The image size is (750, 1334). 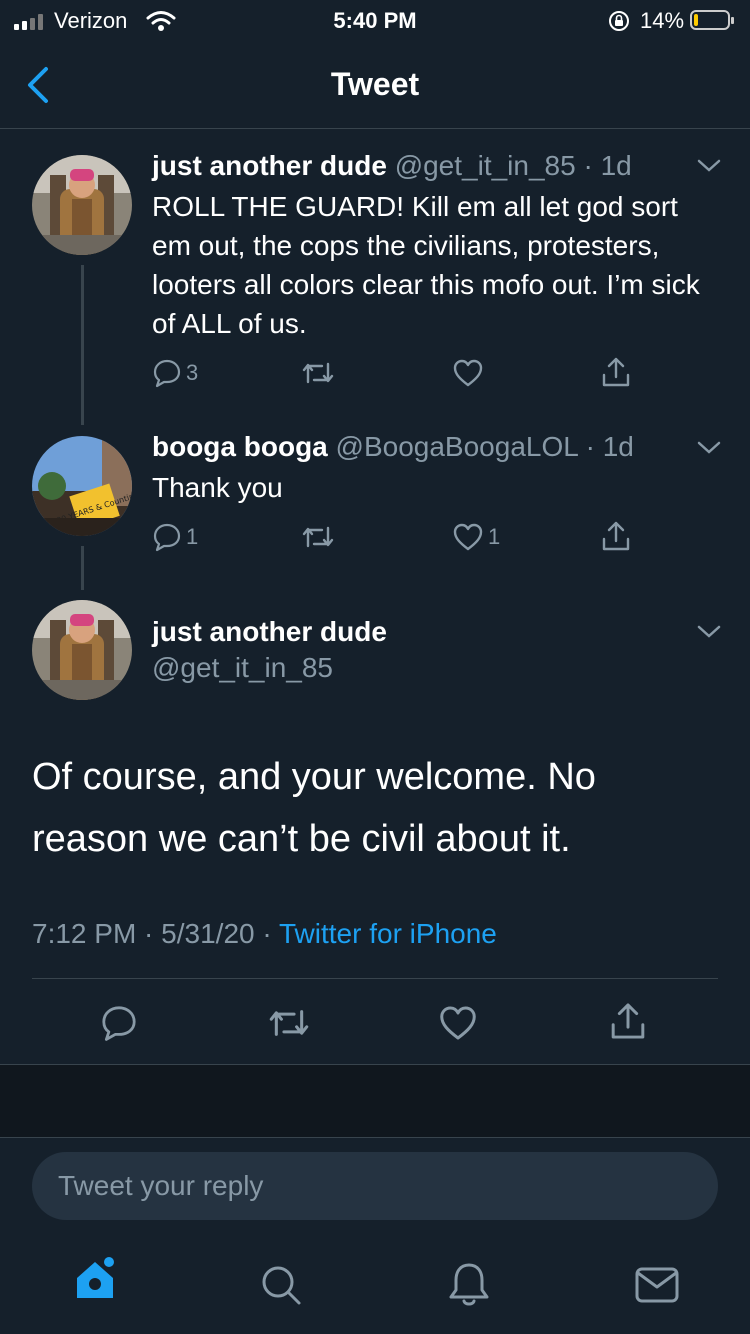 I want to click on tweet-header: just another dude @get_it_in_85 · 1d, so click(x=392, y=166).